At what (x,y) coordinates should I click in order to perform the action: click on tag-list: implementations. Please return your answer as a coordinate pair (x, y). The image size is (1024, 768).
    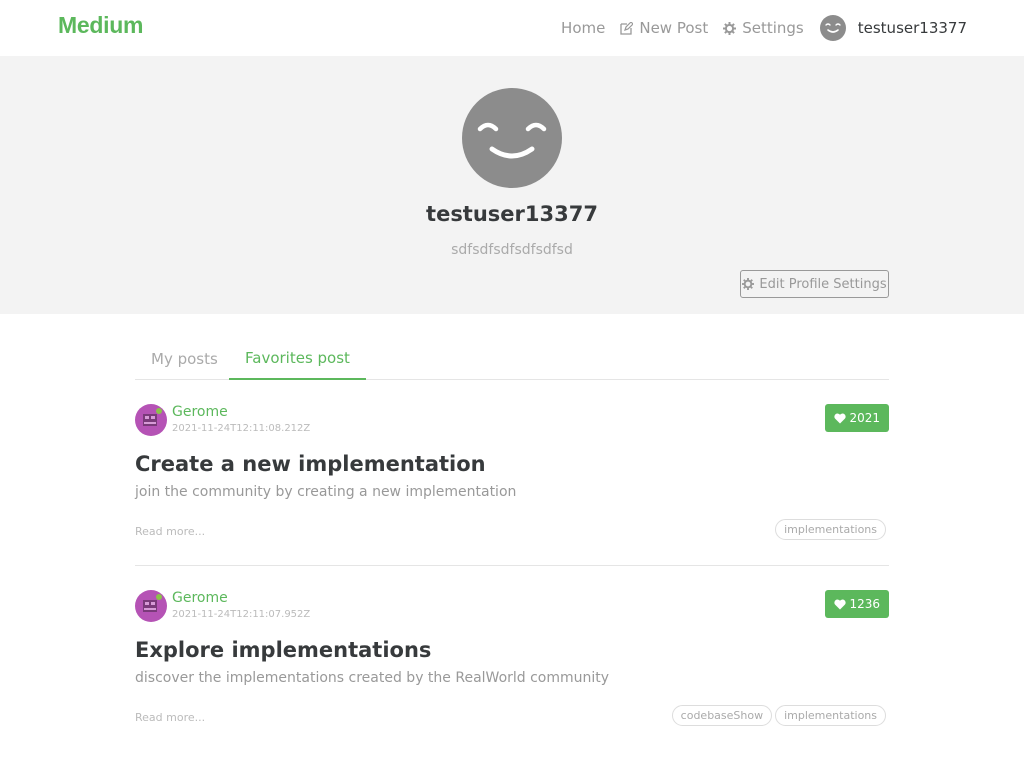
    Looking at the image, I should click on (829, 529).